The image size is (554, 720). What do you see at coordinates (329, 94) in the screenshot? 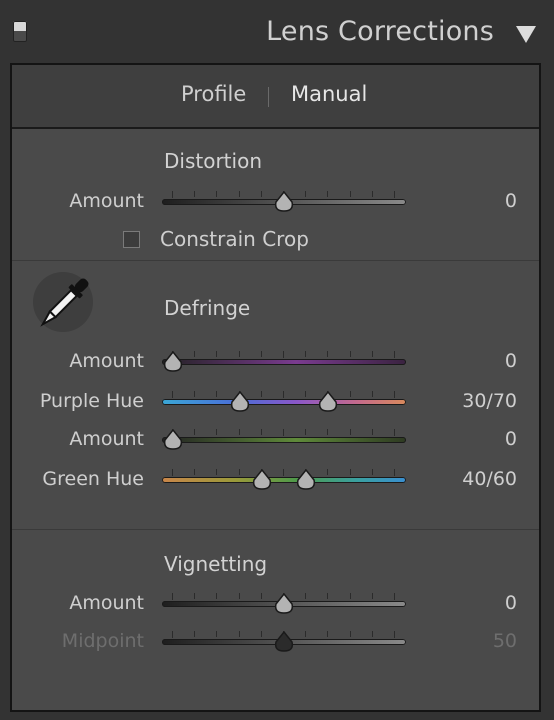
I see `tab-manual: Manual` at bounding box center [329, 94].